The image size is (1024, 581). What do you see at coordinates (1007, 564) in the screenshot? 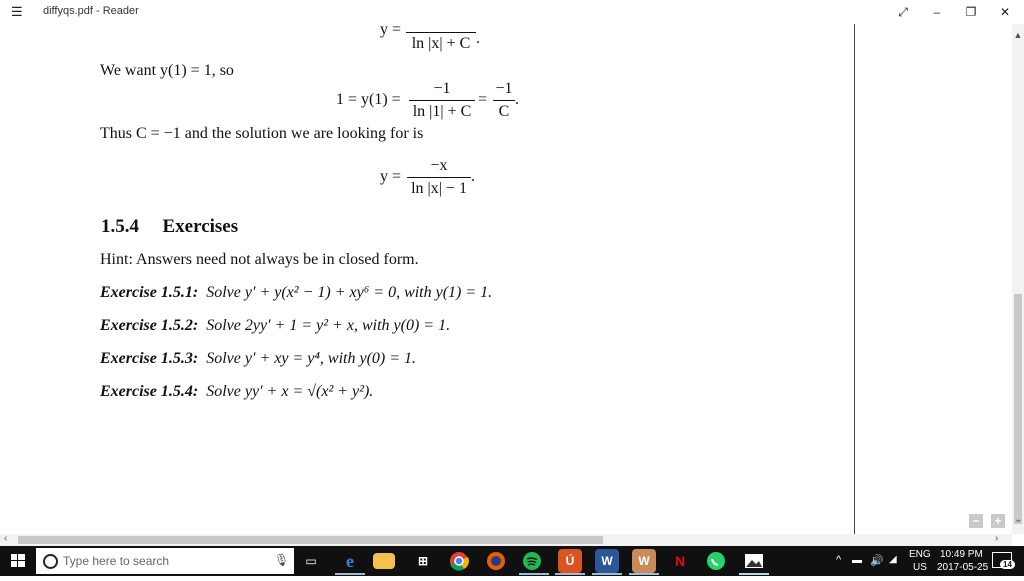
I see `notification-count-badge: 14` at bounding box center [1007, 564].